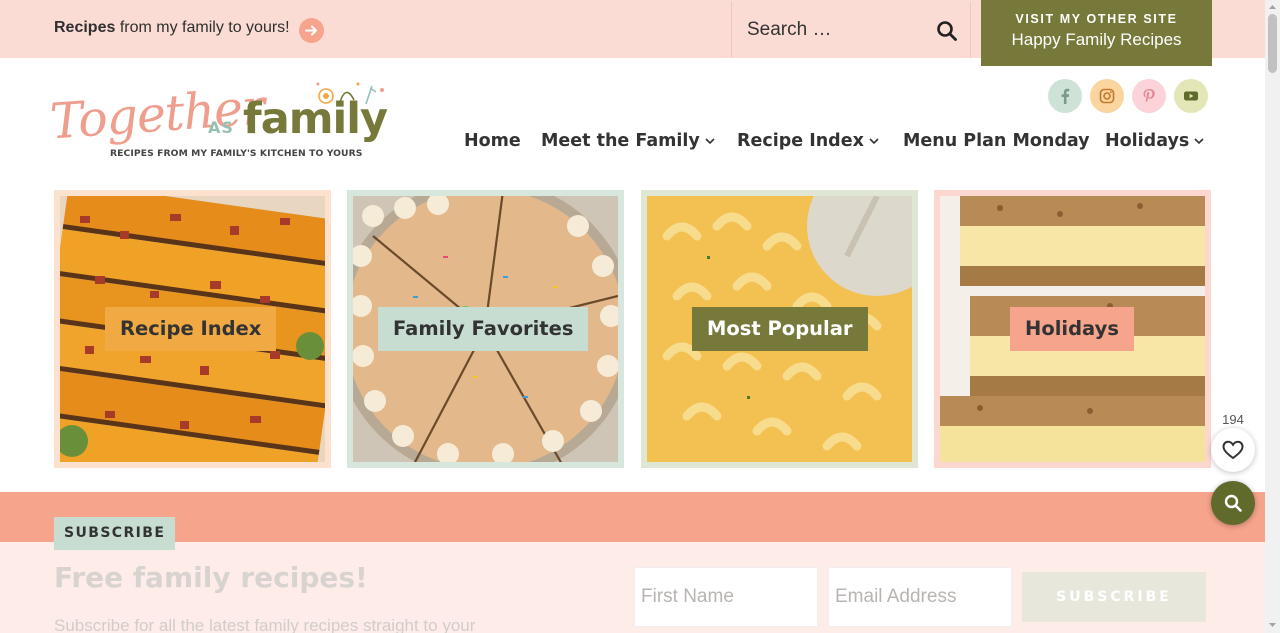 This screenshot has width=1280, height=633. What do you see at coordinates (1272, 625) in the screenshot?
I see `scroll-down-icon` at bounding box center [1272, 625].